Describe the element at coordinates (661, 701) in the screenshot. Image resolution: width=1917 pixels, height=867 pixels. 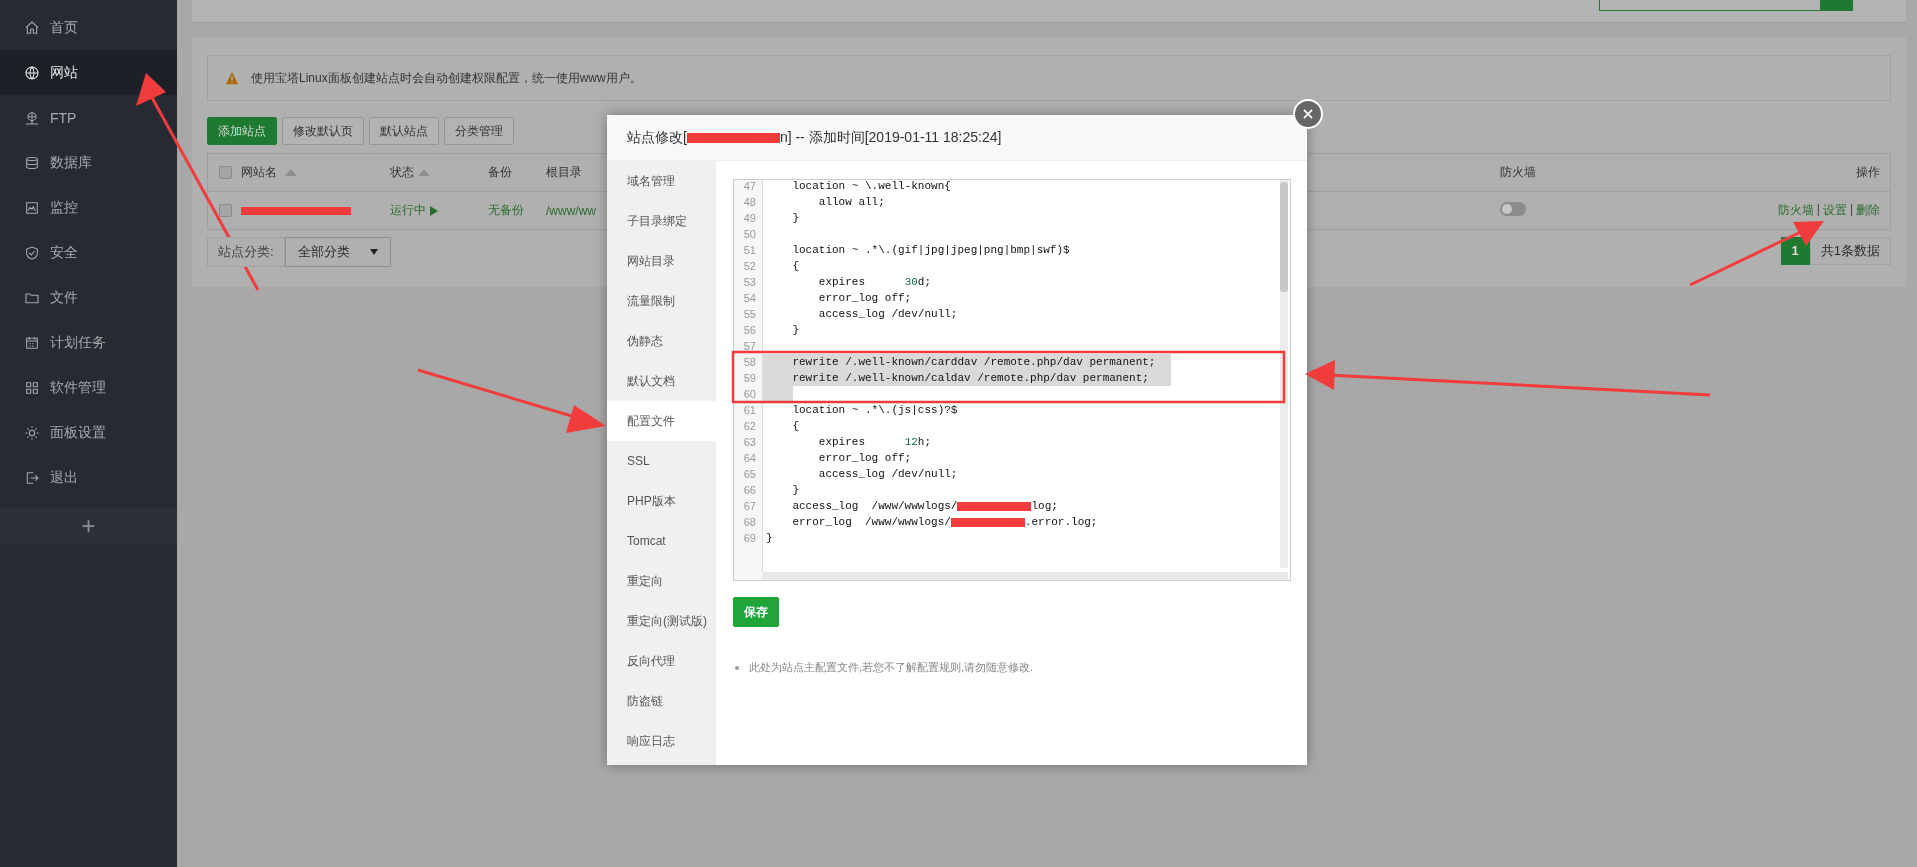
I see `menu-item: 防盗链` at that location.